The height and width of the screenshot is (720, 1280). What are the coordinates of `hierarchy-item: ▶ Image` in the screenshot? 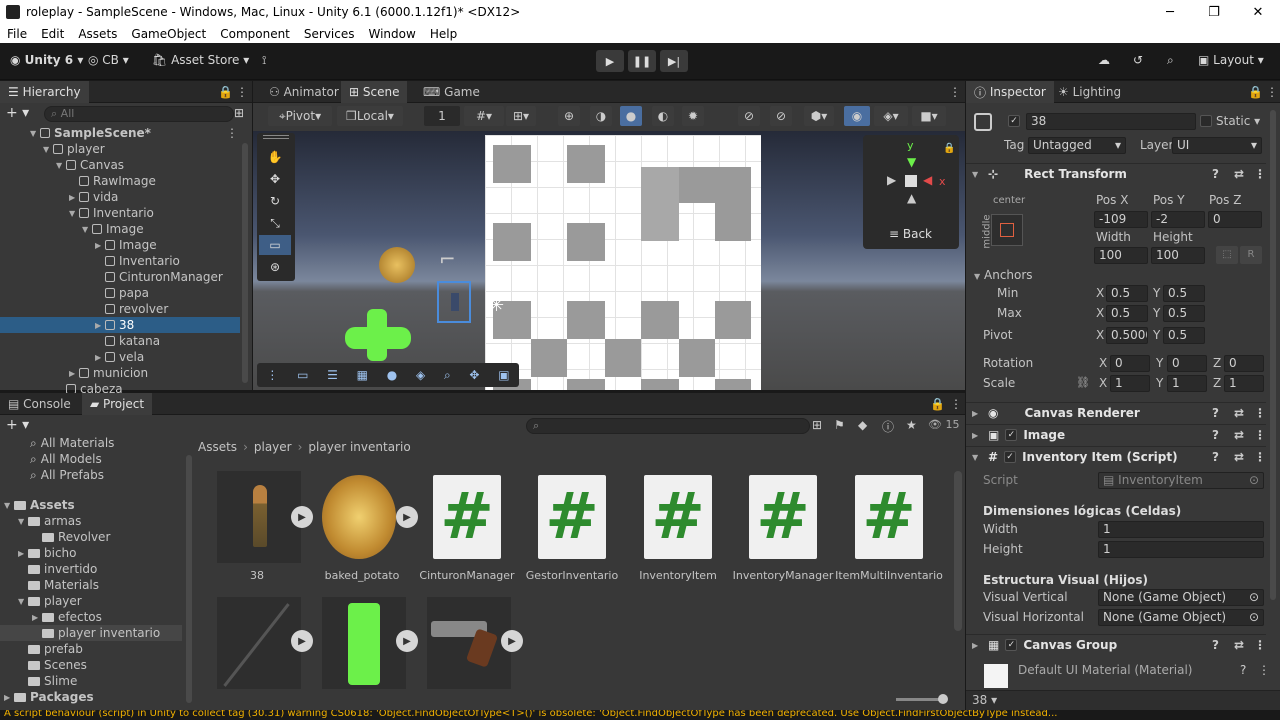 It's located at (120, 245).